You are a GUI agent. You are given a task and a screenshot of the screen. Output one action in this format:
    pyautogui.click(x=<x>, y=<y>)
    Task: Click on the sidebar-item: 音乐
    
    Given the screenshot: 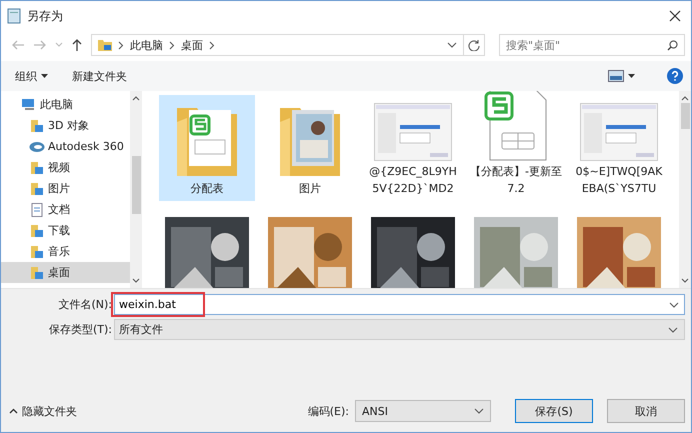 What is the action you would take?
    pyautogui.click(x=65, y=251)
    